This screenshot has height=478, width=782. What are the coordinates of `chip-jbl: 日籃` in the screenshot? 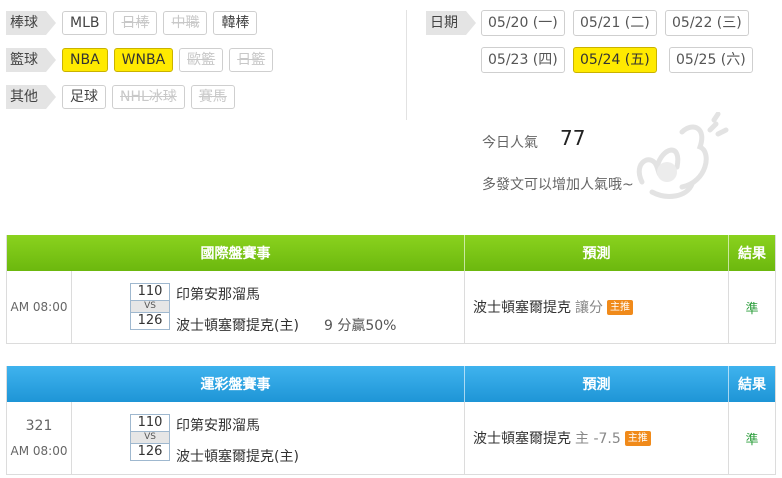 It's located at (251, 60).